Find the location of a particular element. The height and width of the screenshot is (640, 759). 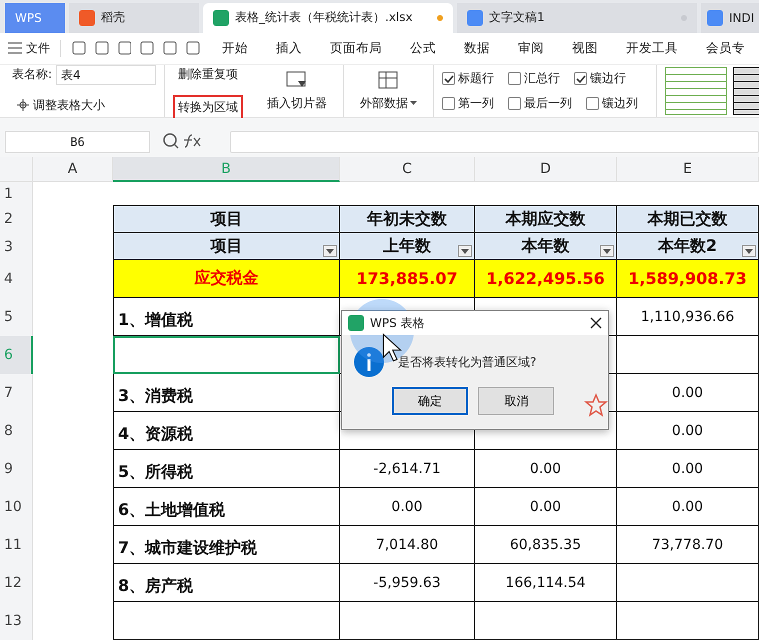

table-cell: 本期已交数 is located at coordinates (688, 219).